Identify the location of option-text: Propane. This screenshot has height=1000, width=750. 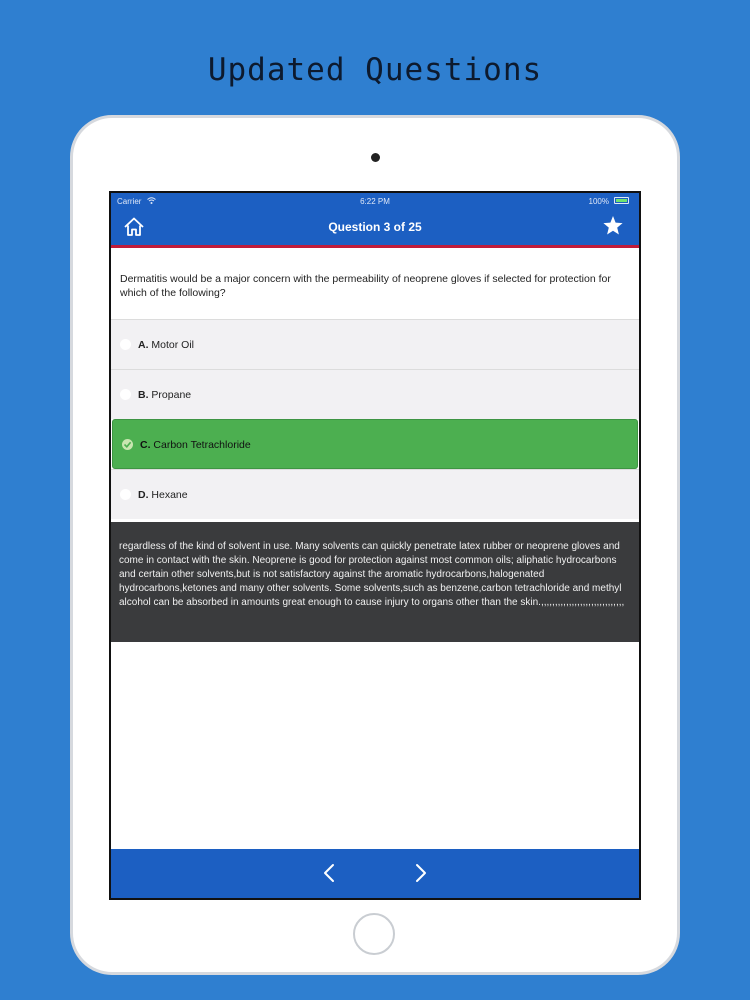
(171, 395).